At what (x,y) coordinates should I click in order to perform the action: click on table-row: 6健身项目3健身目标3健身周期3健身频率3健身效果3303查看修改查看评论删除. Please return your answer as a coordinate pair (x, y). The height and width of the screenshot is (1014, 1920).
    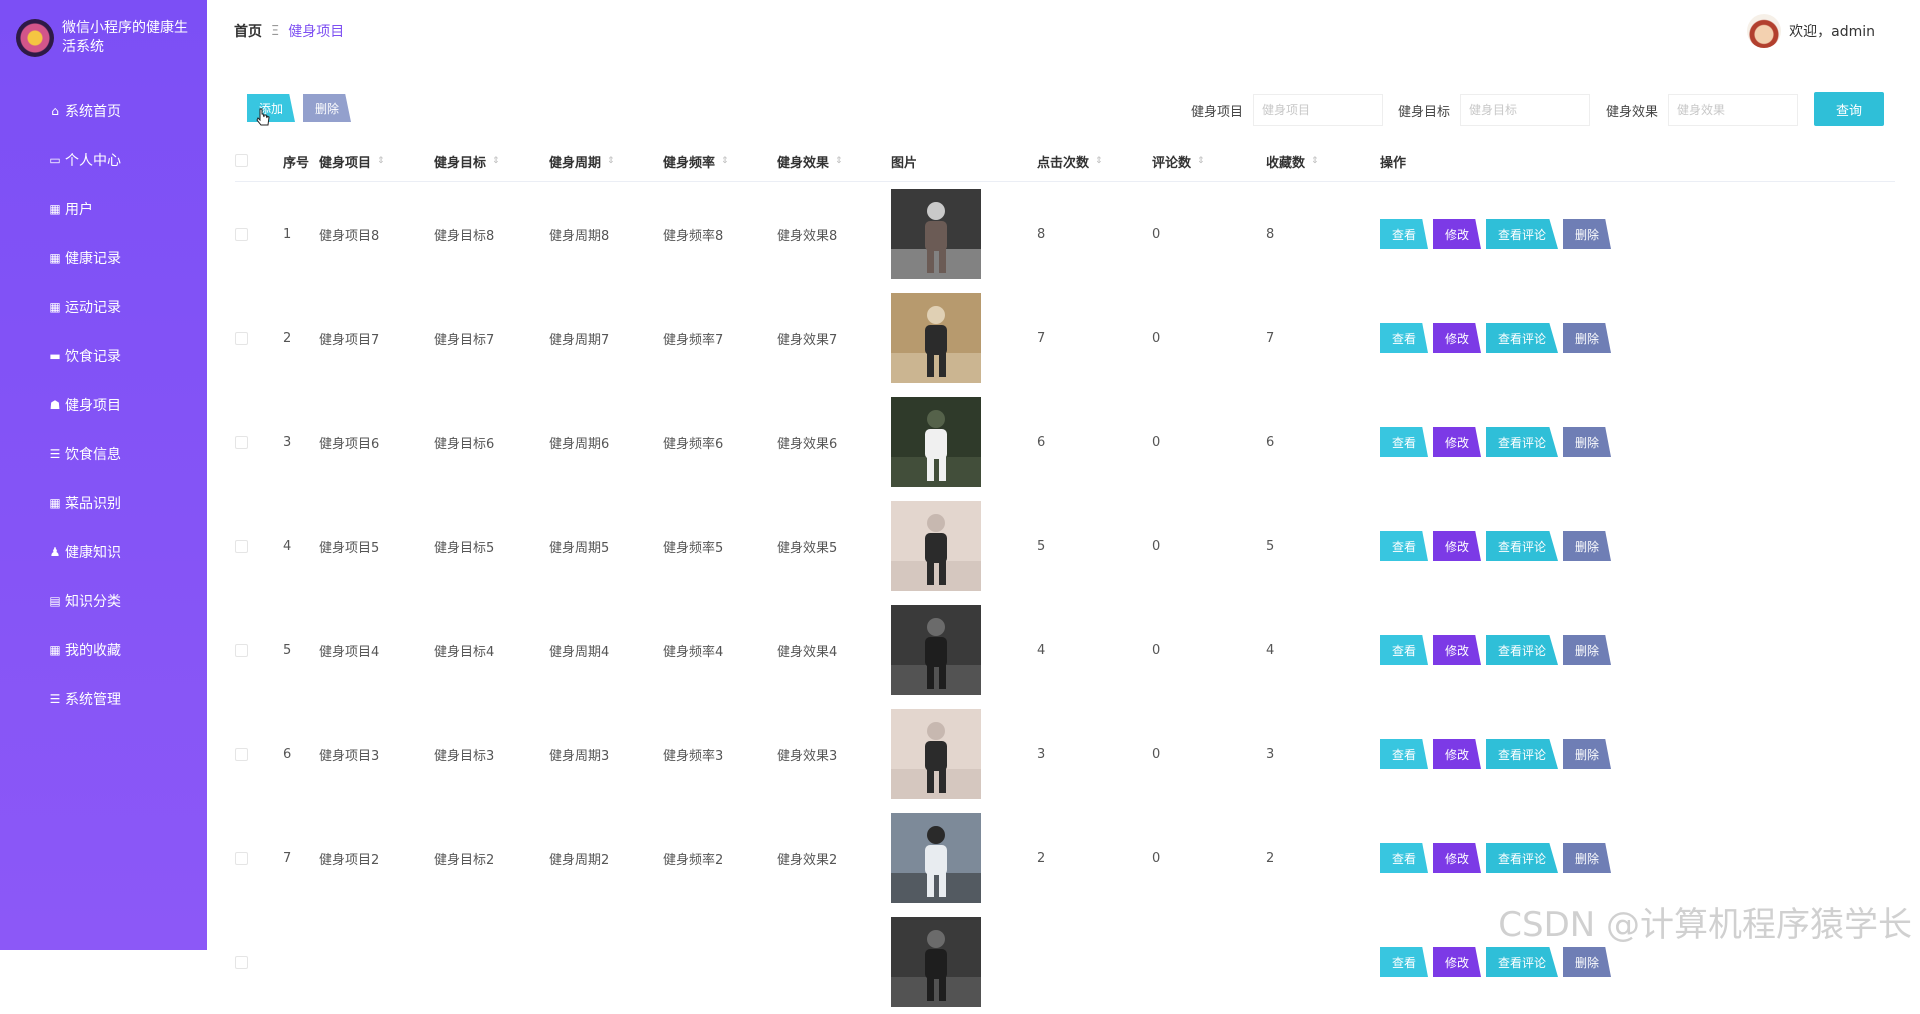
    Looking at the image, I should click on (1065, 754).